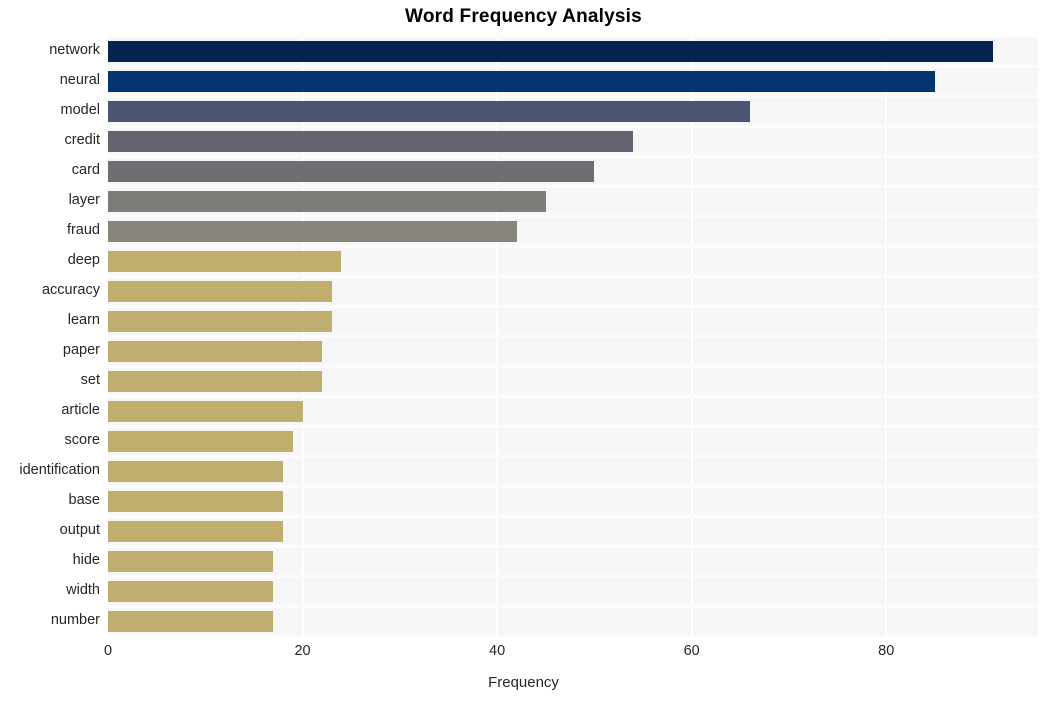 This screenshot has height=701, width=1047. I want to click on y-axis-label-identification: identification, so click(59, 470).